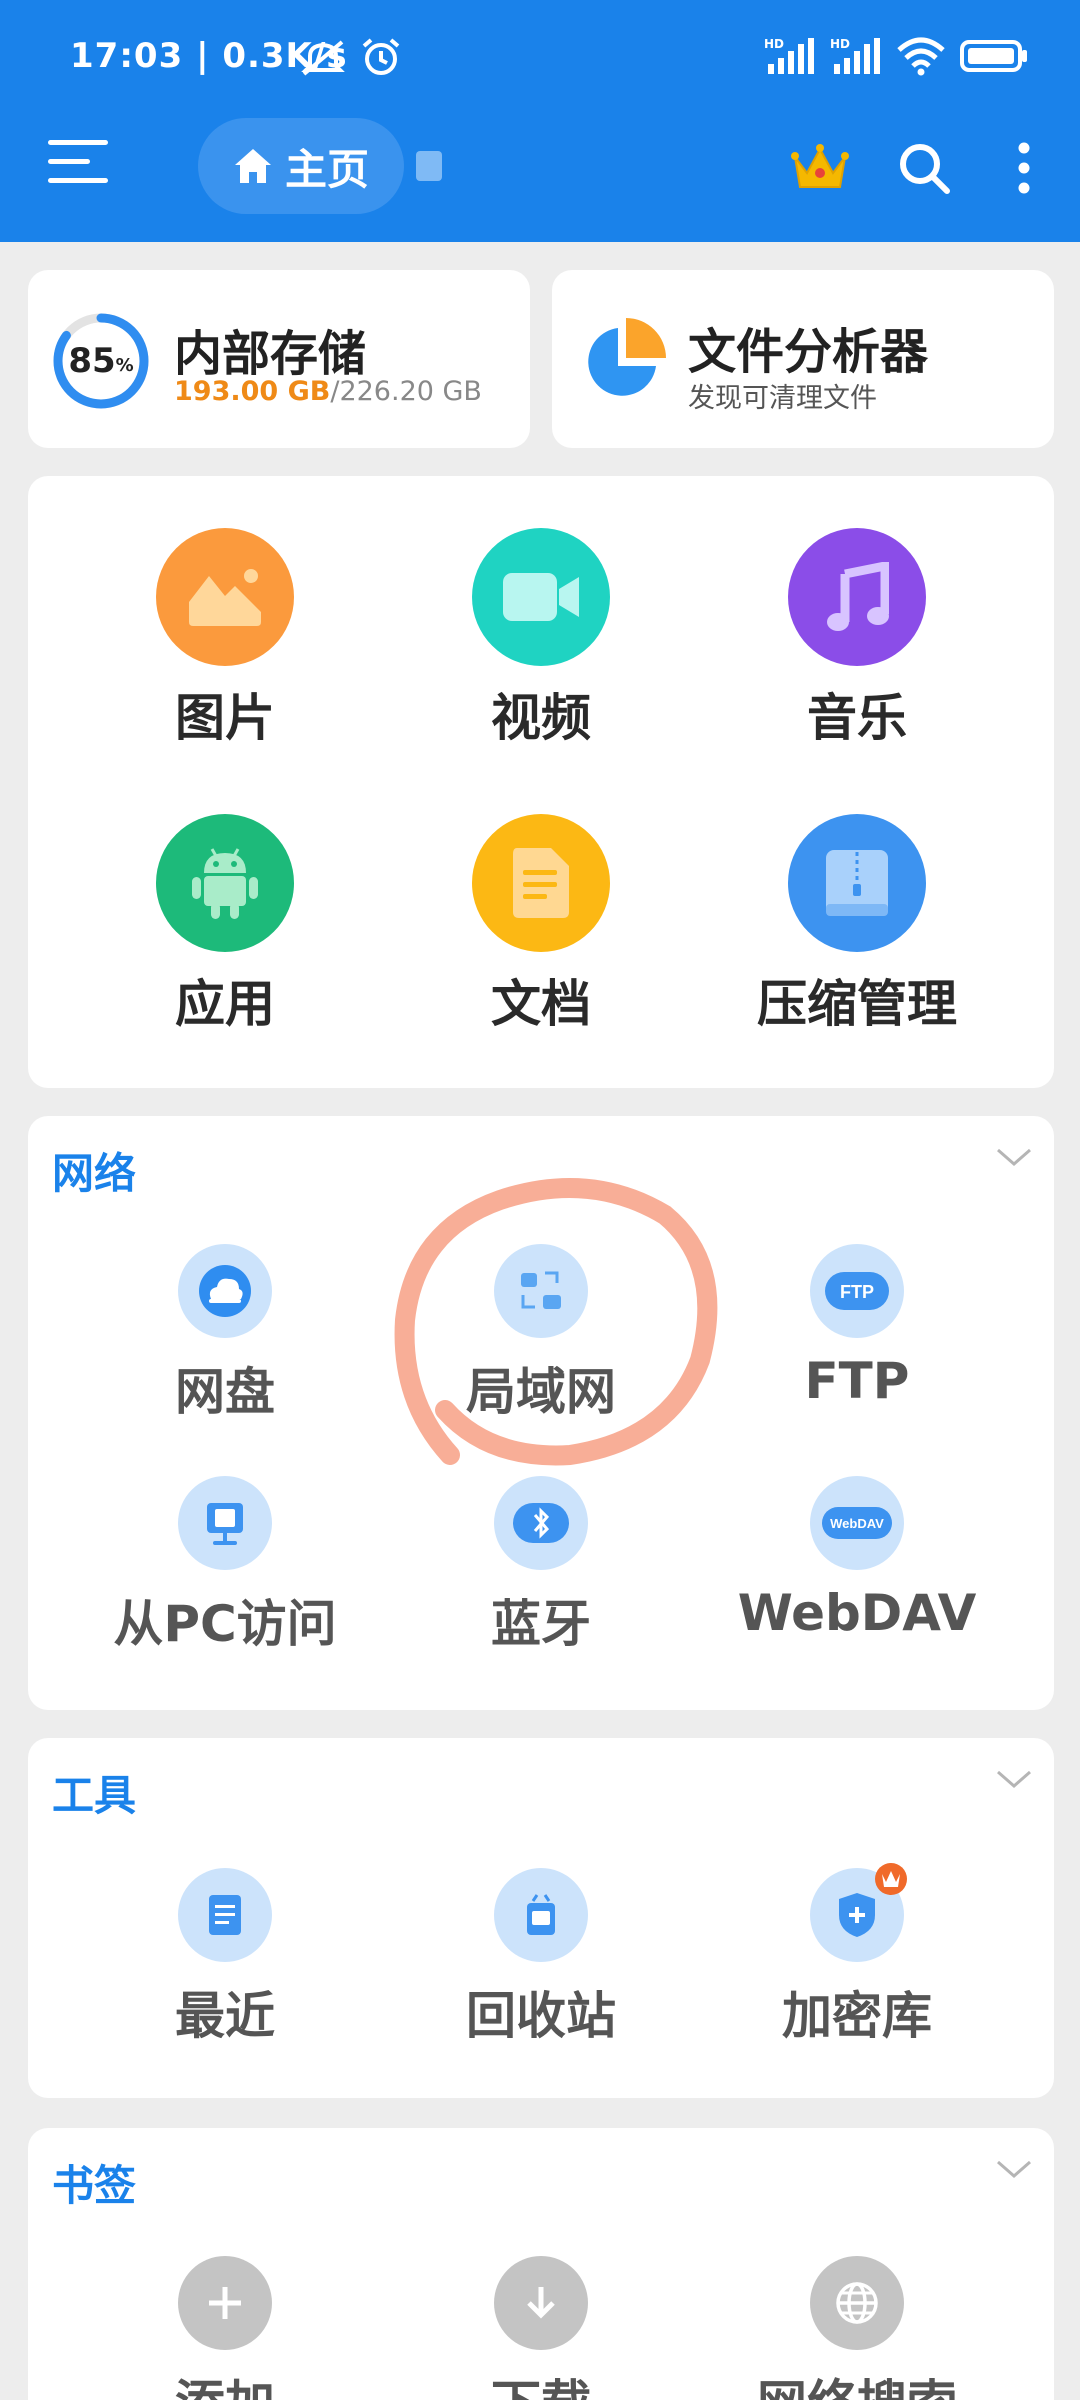 The image size is (1080, 2400). Describe the element at coordinates (541, 883) in the screenshot. I see `document-icon` at that location.